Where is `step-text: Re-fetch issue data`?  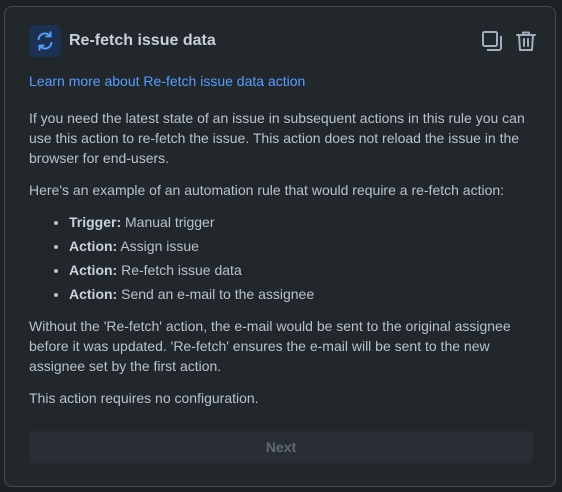
step-text: Re-fetch issue data is located at coordinates (179, 270).